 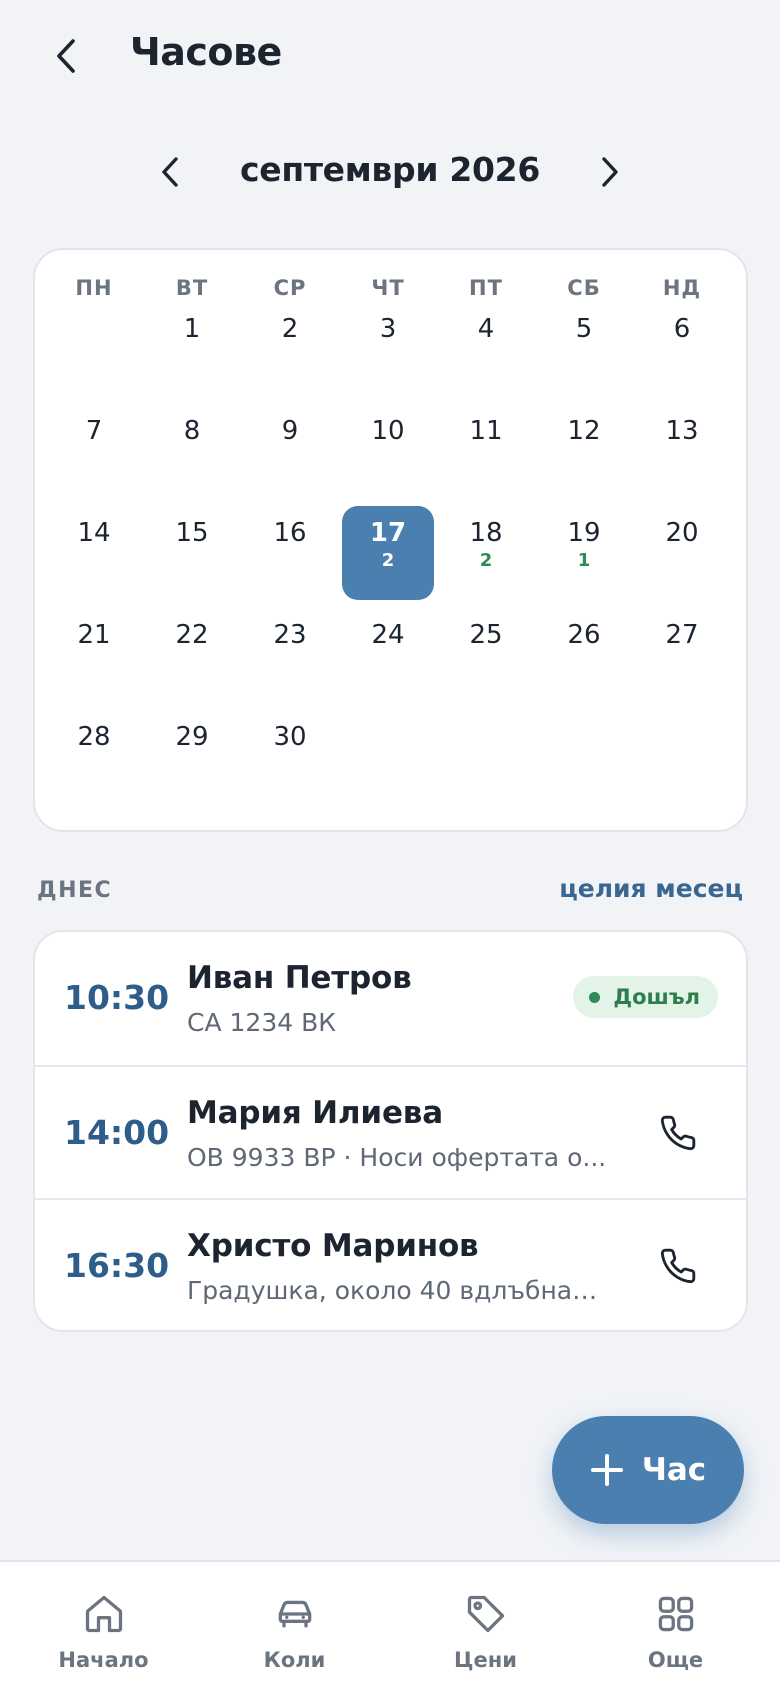 What do you see at coordinates (584, 329) in the screenshot?
I see `day-number: 5` at bounding box center [584, 329].